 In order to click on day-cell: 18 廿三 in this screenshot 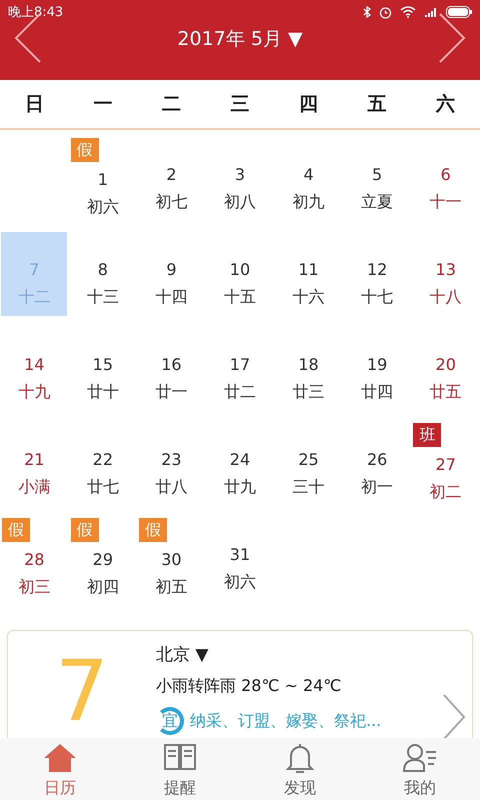, I will do `click(309, 369)`.